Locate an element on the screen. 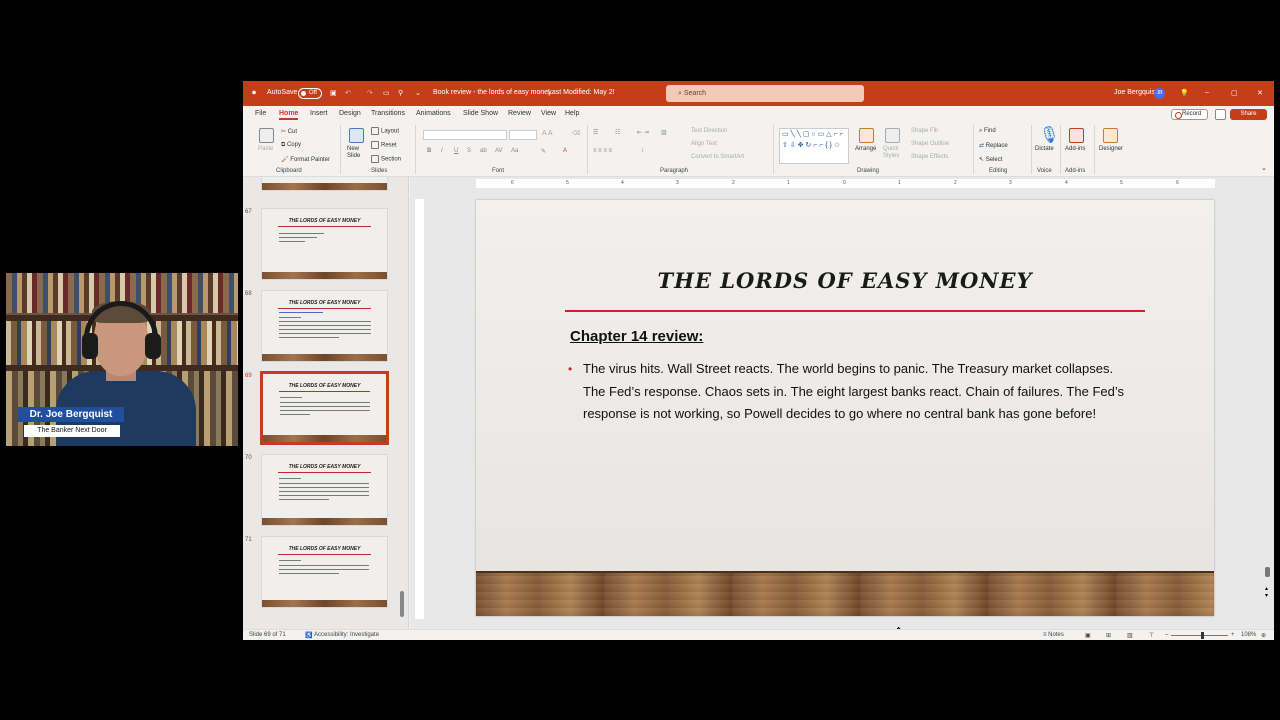 Image resolution: width=1280 pixels, height=720 pixels. arrange-button: Arrange is located at coordinates (865, 149).